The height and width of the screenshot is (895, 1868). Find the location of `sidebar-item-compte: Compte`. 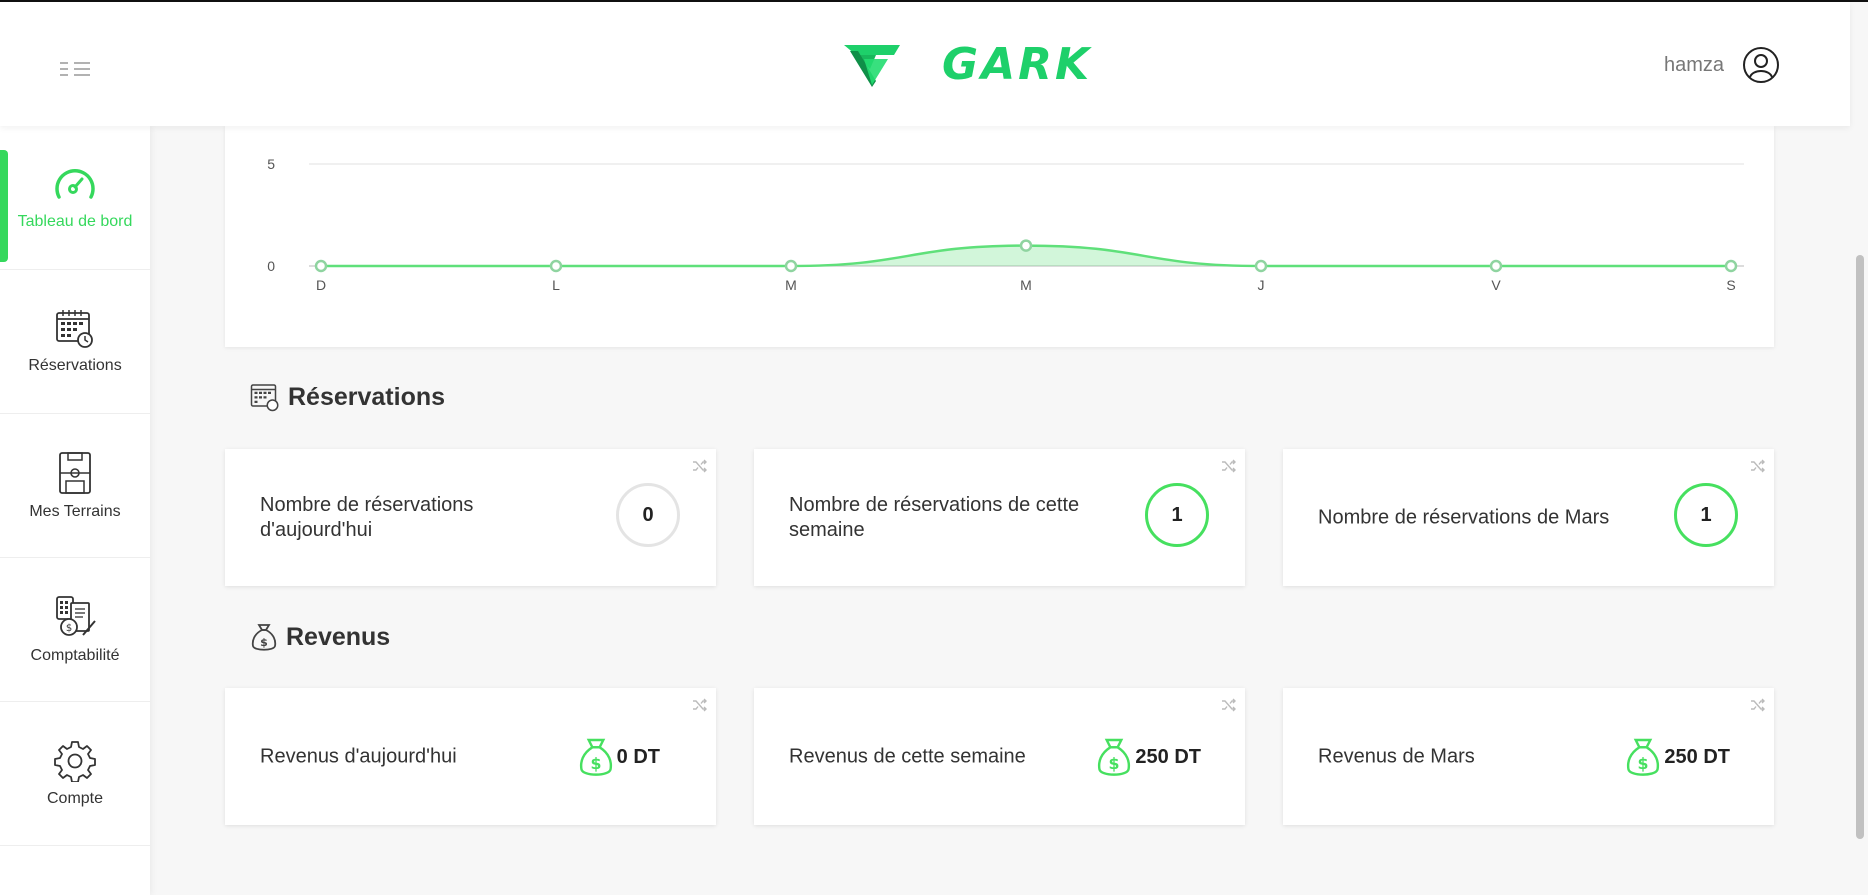

sidebar-item-compte: Compte is located at coordinates (75, 774).